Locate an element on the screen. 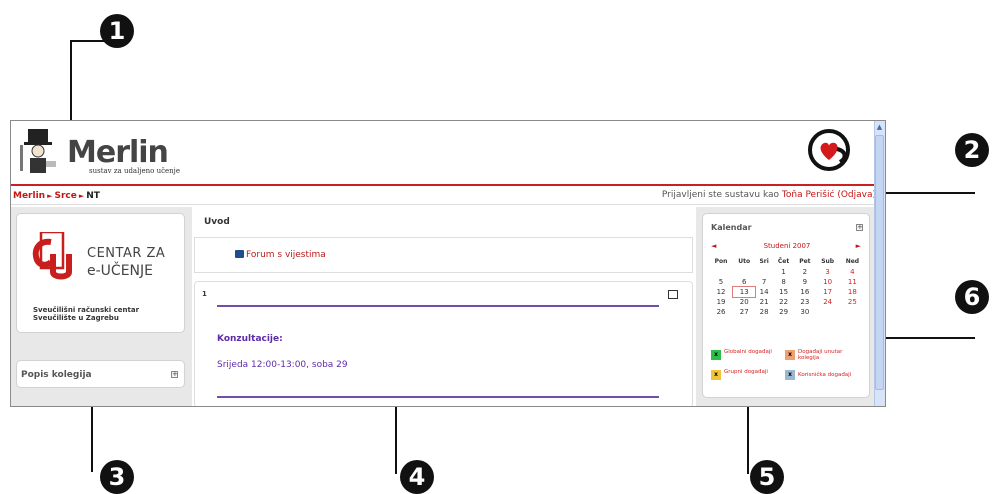 This screenshot has height=494, width=995. breadcrumb-current: NT is located at coordinates (93, 196).